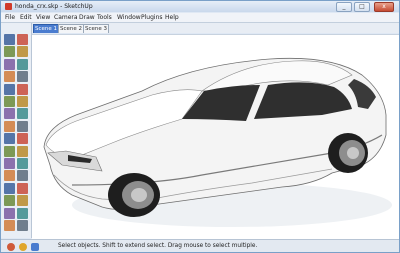  Describe the element at coordinates (9, 201) in the screenshot. I see `previous-view-icon` at that location.